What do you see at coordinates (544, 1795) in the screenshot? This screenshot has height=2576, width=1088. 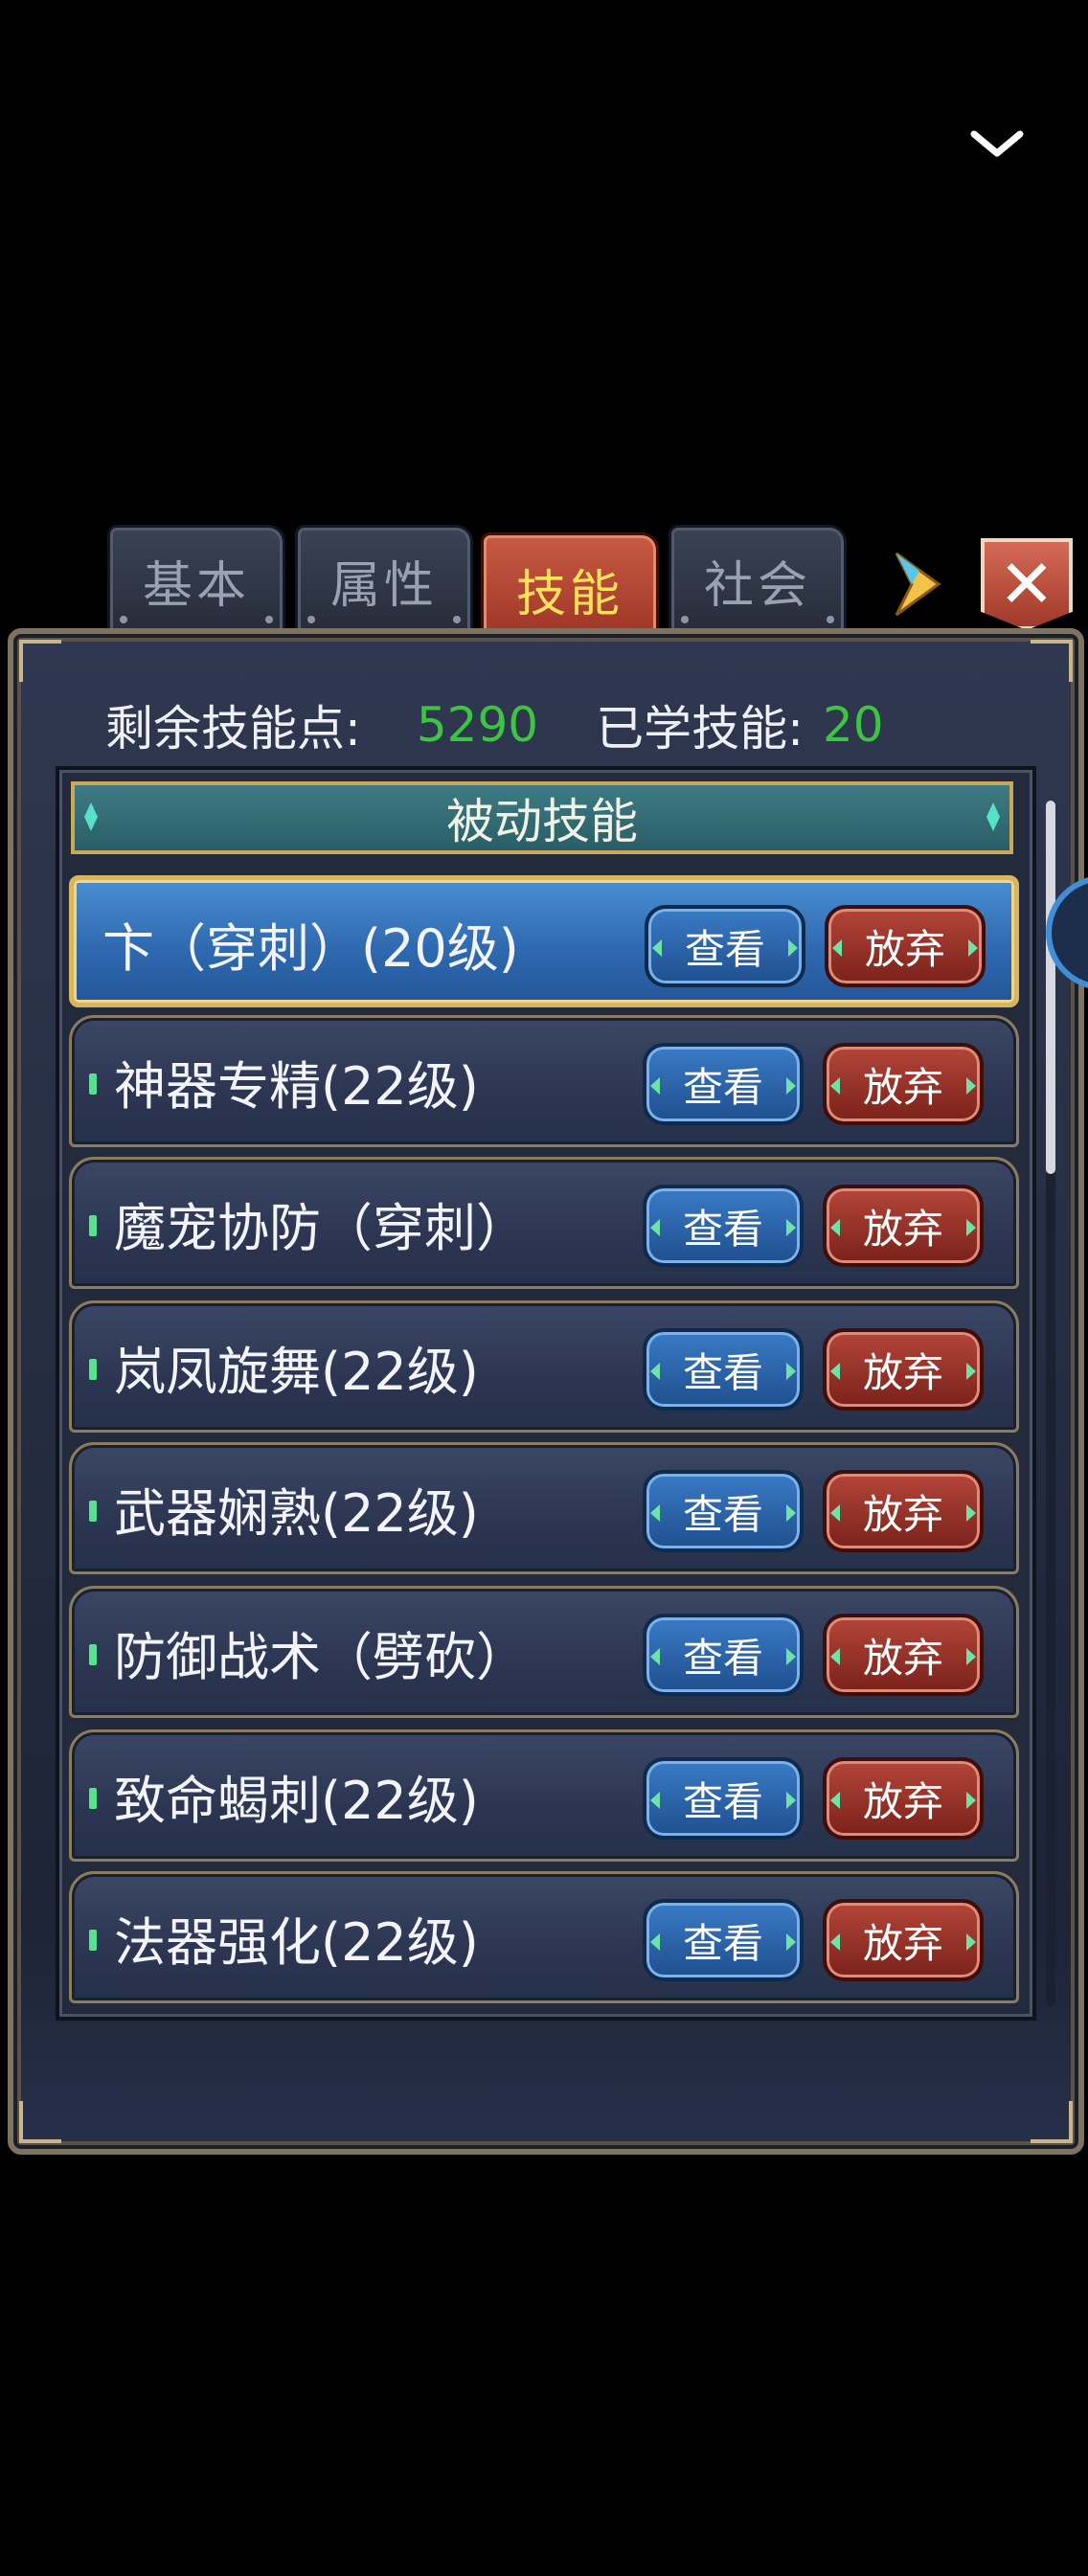 I see `skill-row: 致命蝎刺(22级) 查看 放弃` at bounding box center [544, 1795].